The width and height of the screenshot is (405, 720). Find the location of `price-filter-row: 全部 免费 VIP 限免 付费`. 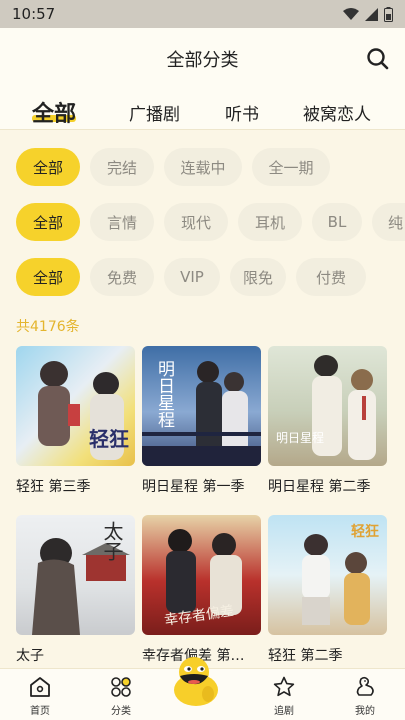

price-filter-row: 全部 免费 VIP 限免 付费 is located at coordinates (202, 278).